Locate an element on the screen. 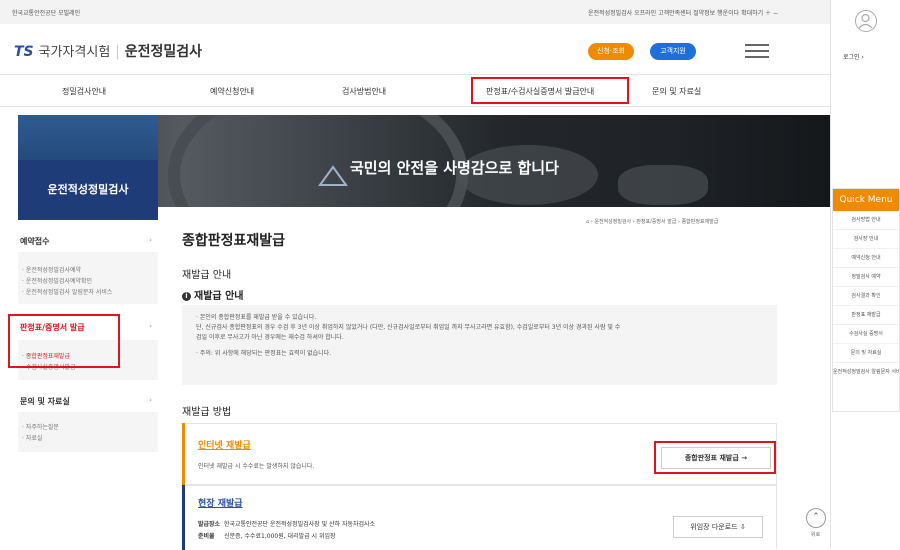  menu-icon is located at coordinates (757, 51).